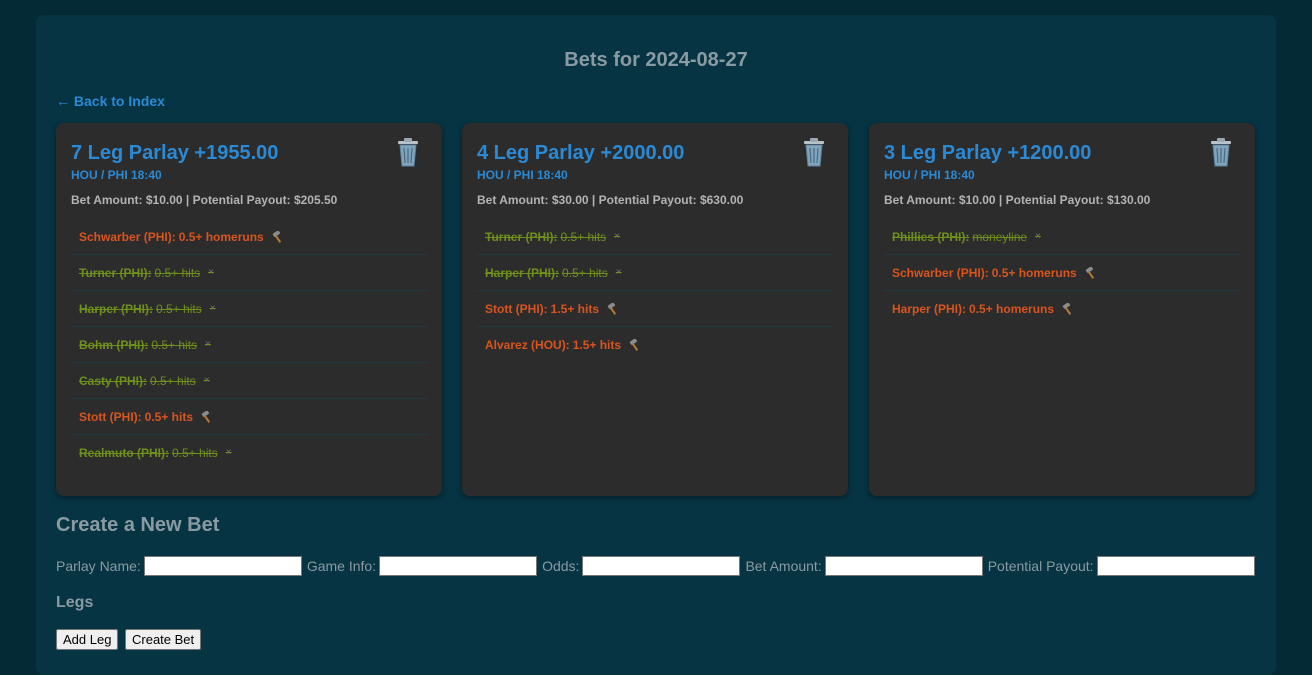  Describe the element at coordinates (661, 566) in the screenshot. I see `odds-input` at that location.